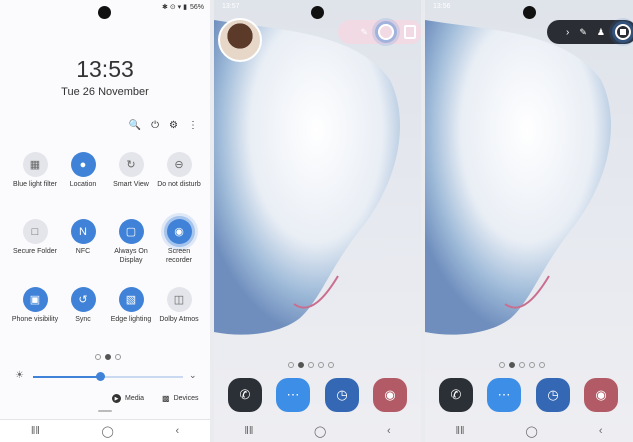 The image size is (633, 442). I want to click on tile-edge-lighting: ▧ Edge lighting, so click(131, 305).